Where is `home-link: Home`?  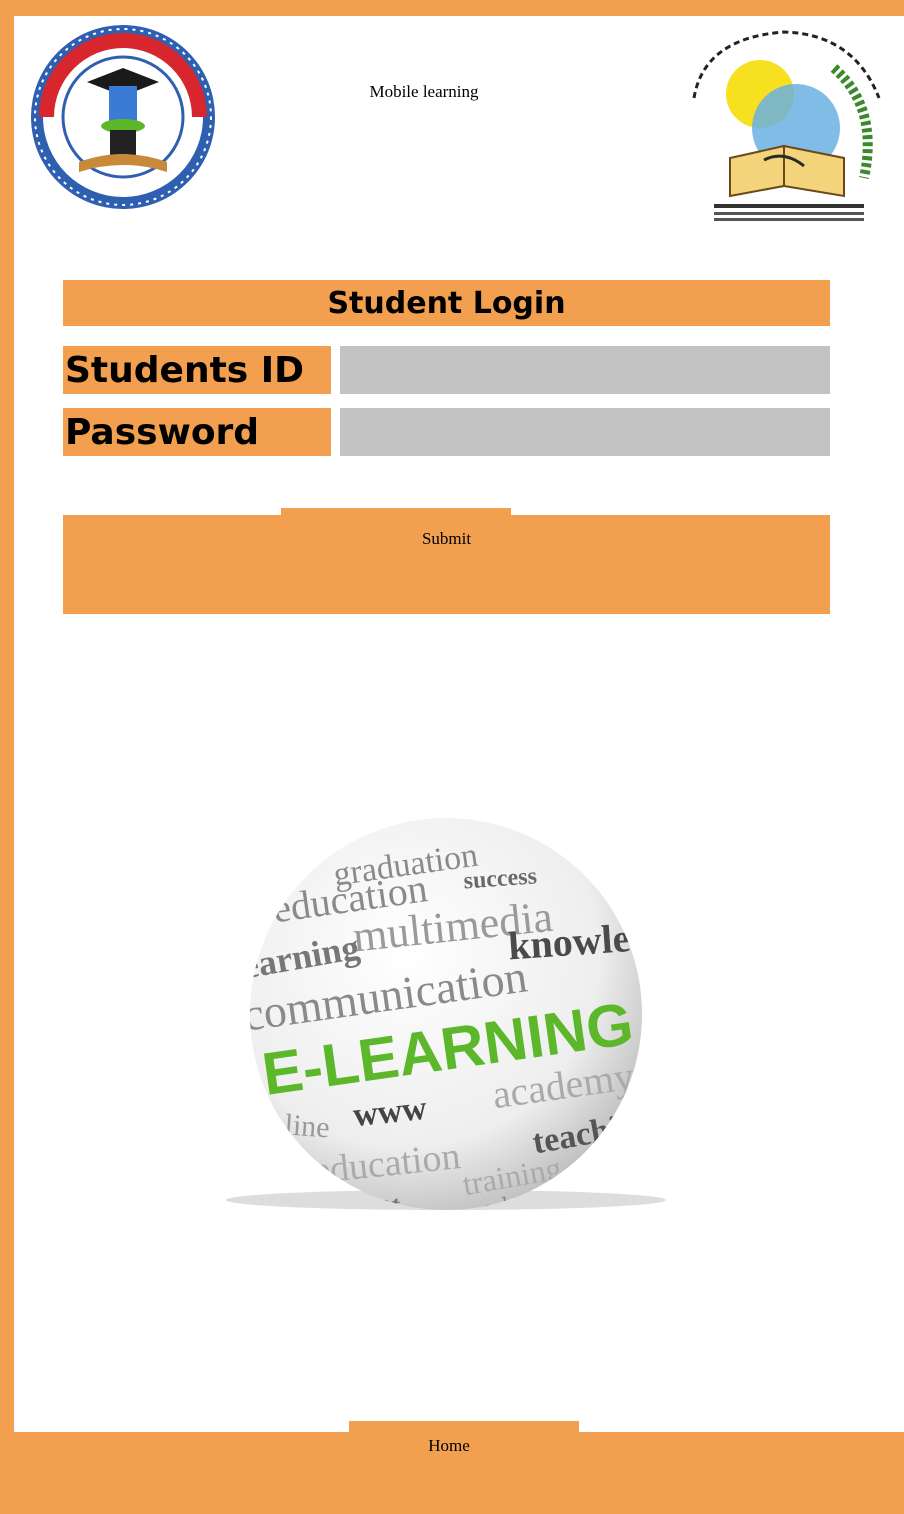
home-link: Home is located at coordinates (449, 1446).